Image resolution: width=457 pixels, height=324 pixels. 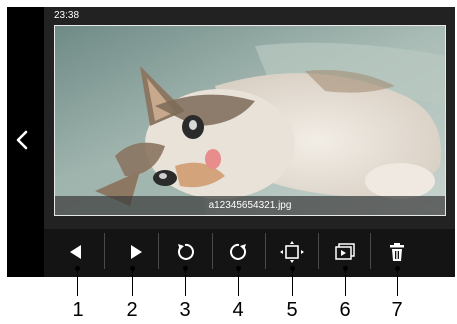 What do you see at coordinates (186, 251) in the screenshot?
I see `rotate-left-icon` at bounding box center [186, 251].